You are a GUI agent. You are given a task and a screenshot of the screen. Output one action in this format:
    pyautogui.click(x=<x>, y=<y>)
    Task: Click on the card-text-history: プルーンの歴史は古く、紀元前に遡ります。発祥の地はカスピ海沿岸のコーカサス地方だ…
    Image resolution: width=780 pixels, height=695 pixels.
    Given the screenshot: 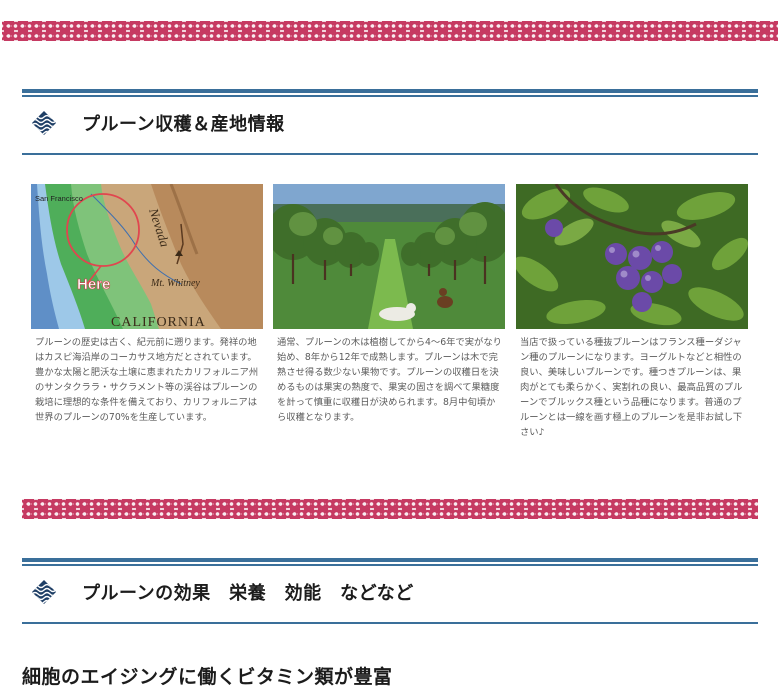 What is the action you would take?
    pyautogui.click(x=147, y=380)
    